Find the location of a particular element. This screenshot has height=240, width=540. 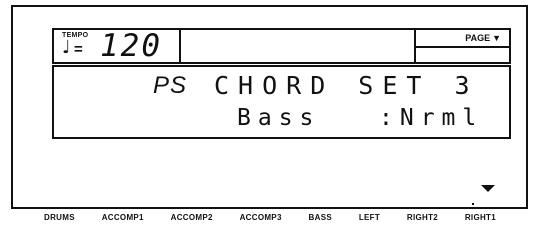

status-blank-cell is located at coordinates (298, 46).